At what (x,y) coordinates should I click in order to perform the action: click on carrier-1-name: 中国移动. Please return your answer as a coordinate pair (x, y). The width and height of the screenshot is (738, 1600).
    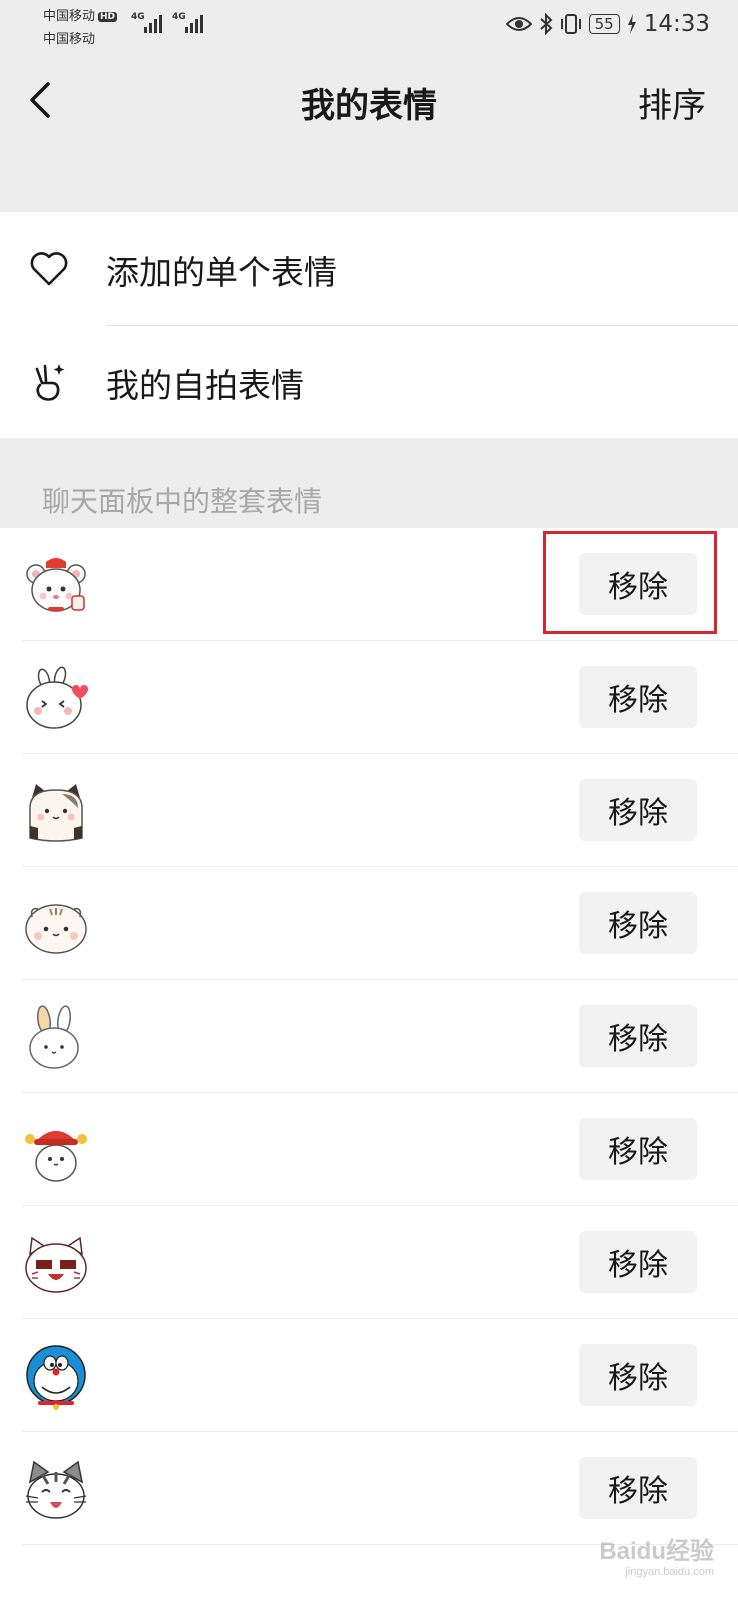
    Looking at the image, I should click on (69, 16).